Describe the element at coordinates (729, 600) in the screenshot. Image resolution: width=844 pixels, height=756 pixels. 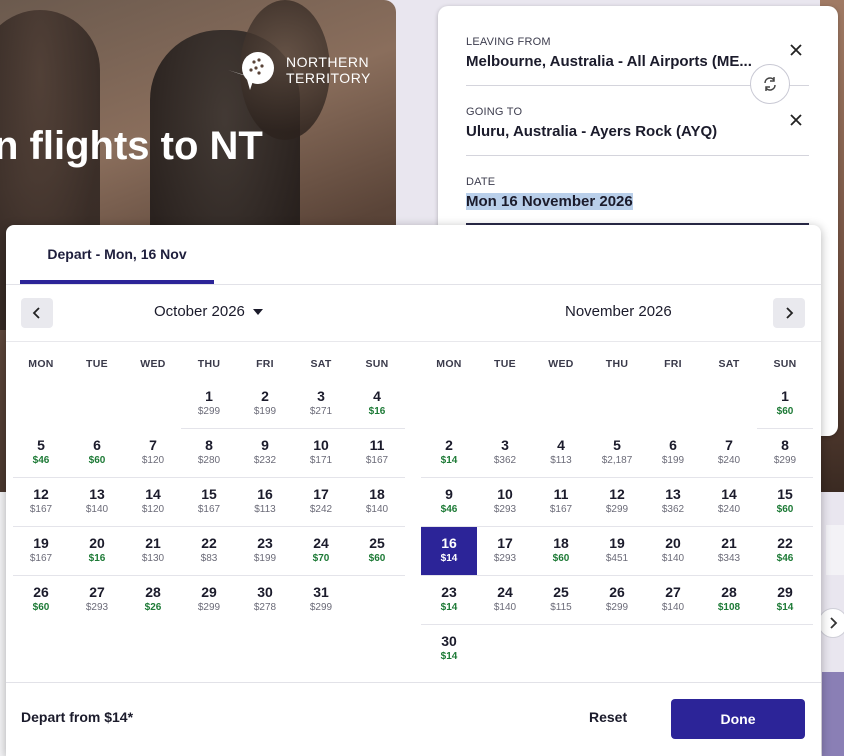
I see `day-cell-november-28: 28 $108` at that location.